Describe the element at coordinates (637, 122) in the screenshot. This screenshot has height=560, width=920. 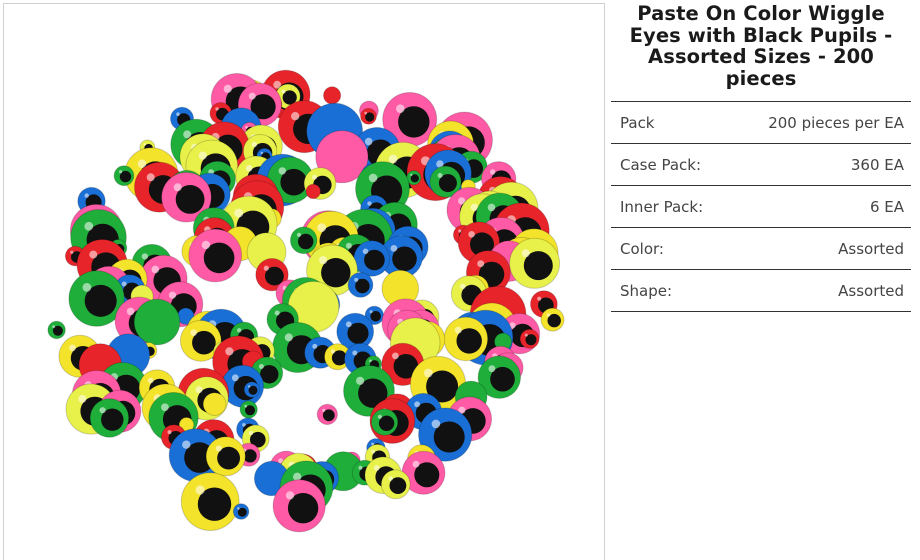
I see `spec-label: Pack` at that location.